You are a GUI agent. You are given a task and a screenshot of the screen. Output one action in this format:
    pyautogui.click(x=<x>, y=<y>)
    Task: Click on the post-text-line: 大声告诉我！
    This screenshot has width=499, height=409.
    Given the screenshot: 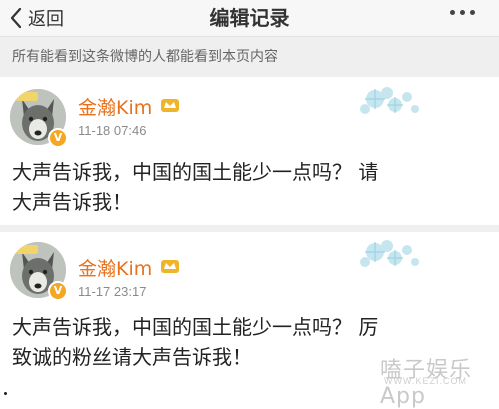 What is the action you would take?
    pyautogui.click(x=72, y=202)
    